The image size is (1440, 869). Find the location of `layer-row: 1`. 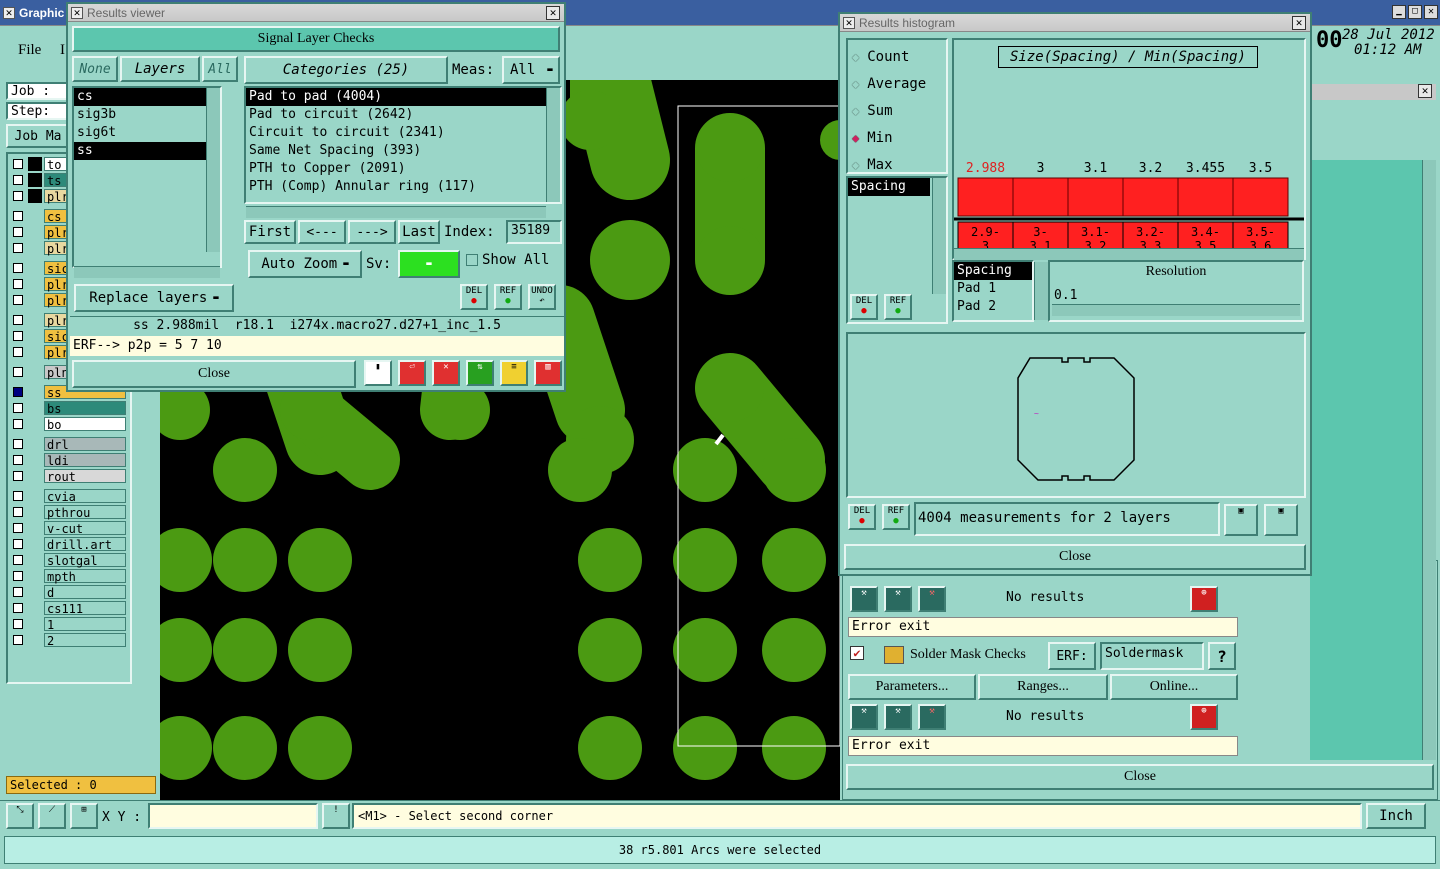

layer-row: 1 is located at coordinates (70, 624).